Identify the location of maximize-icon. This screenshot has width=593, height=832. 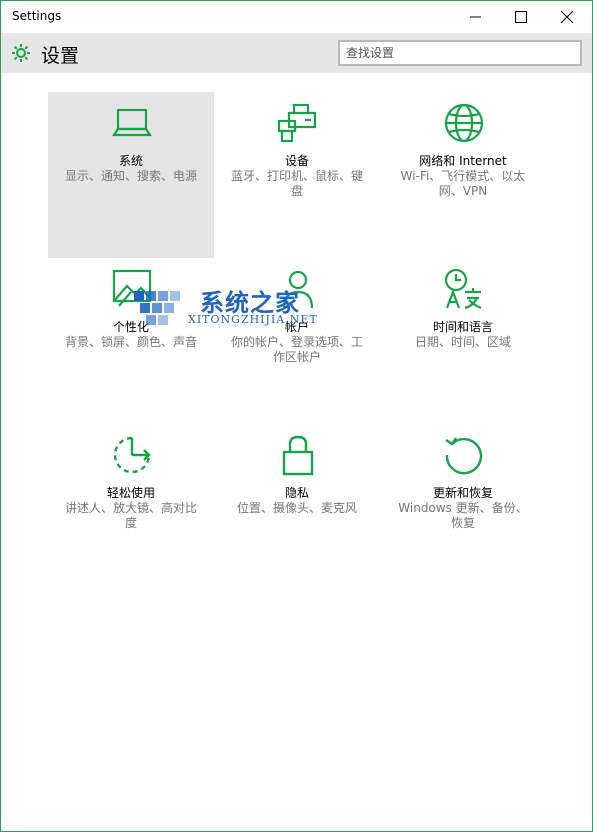
(521, 17).